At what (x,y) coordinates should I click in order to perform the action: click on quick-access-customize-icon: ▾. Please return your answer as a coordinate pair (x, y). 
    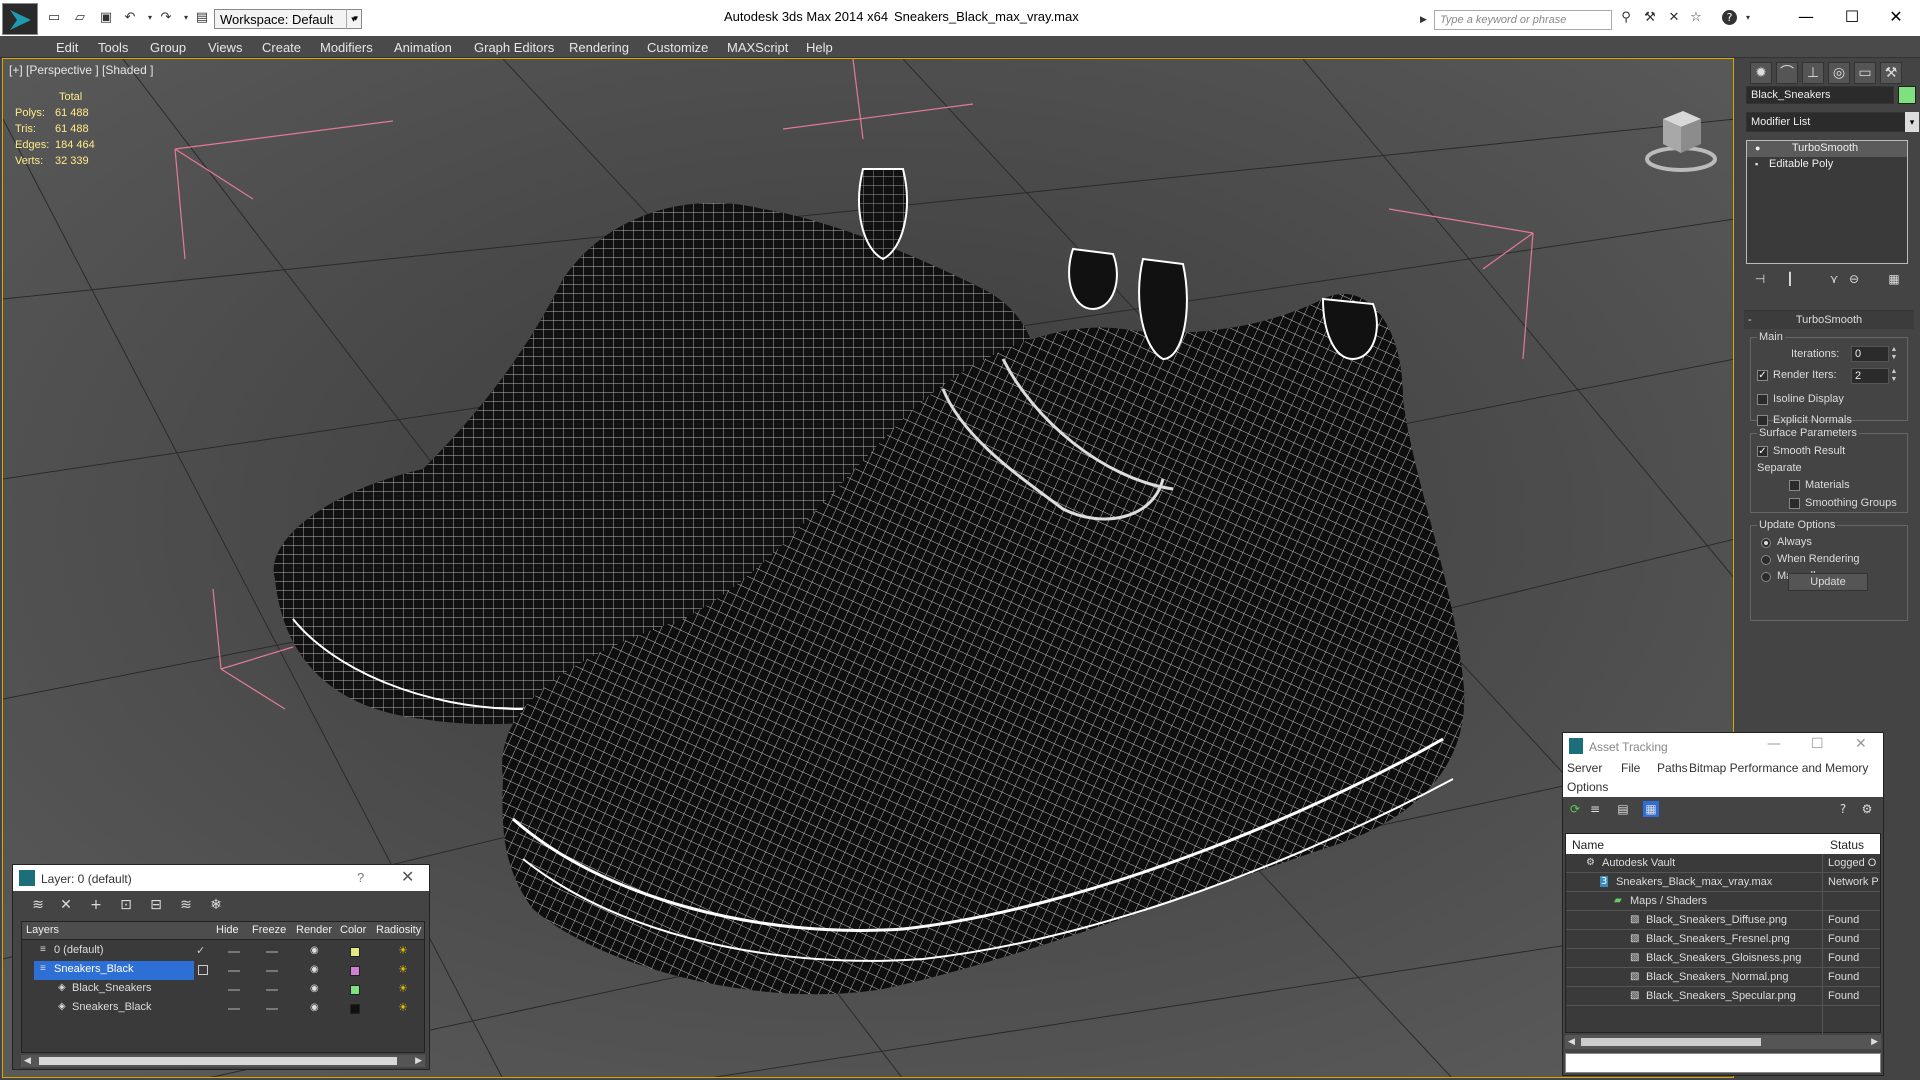
    Looking at the image, I should click on (353, 19).